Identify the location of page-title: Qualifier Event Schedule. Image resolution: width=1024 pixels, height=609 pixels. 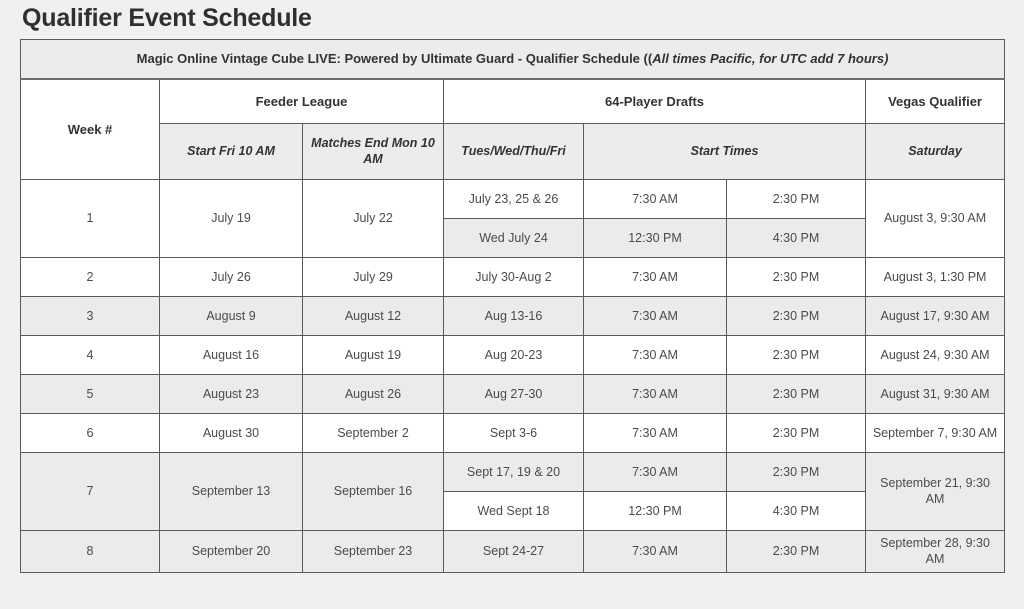
(167, 18).